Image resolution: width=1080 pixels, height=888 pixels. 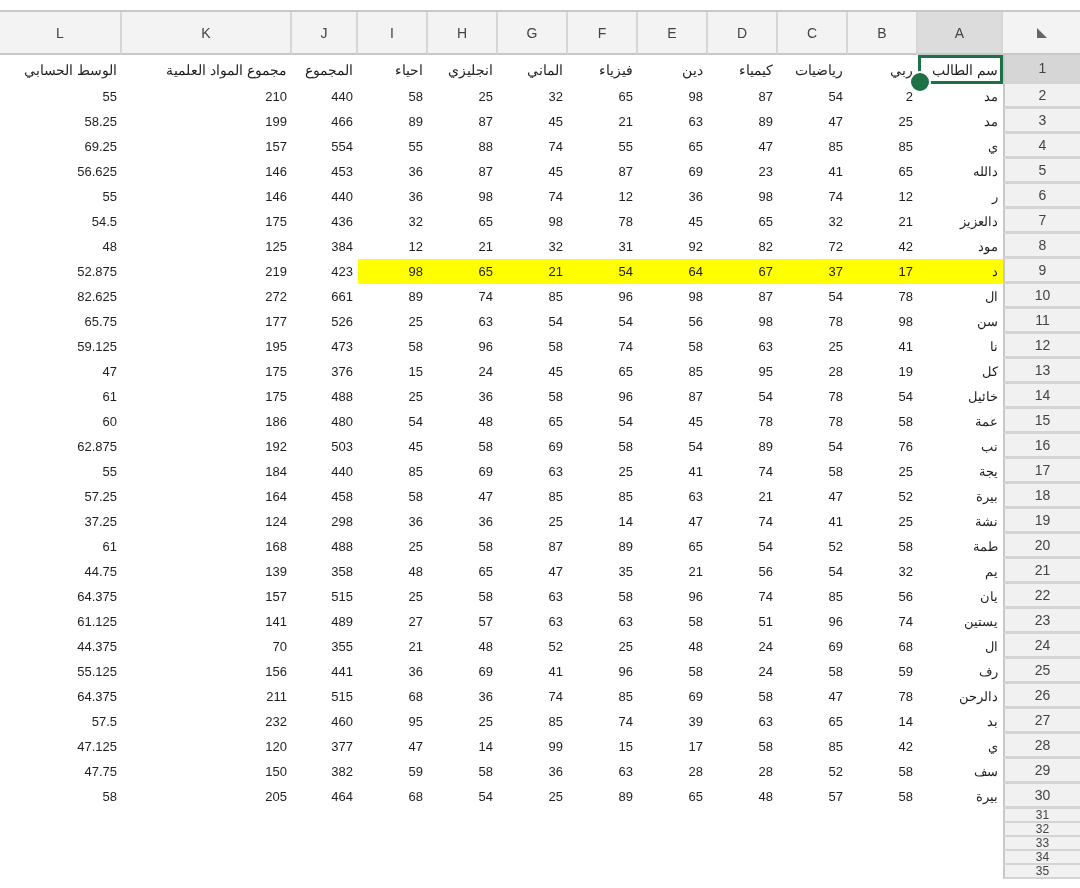 What do you see at coordinates (1041, 471) in the screenshot?
I see `row-header: 17` at bounding box center [1041, 471].